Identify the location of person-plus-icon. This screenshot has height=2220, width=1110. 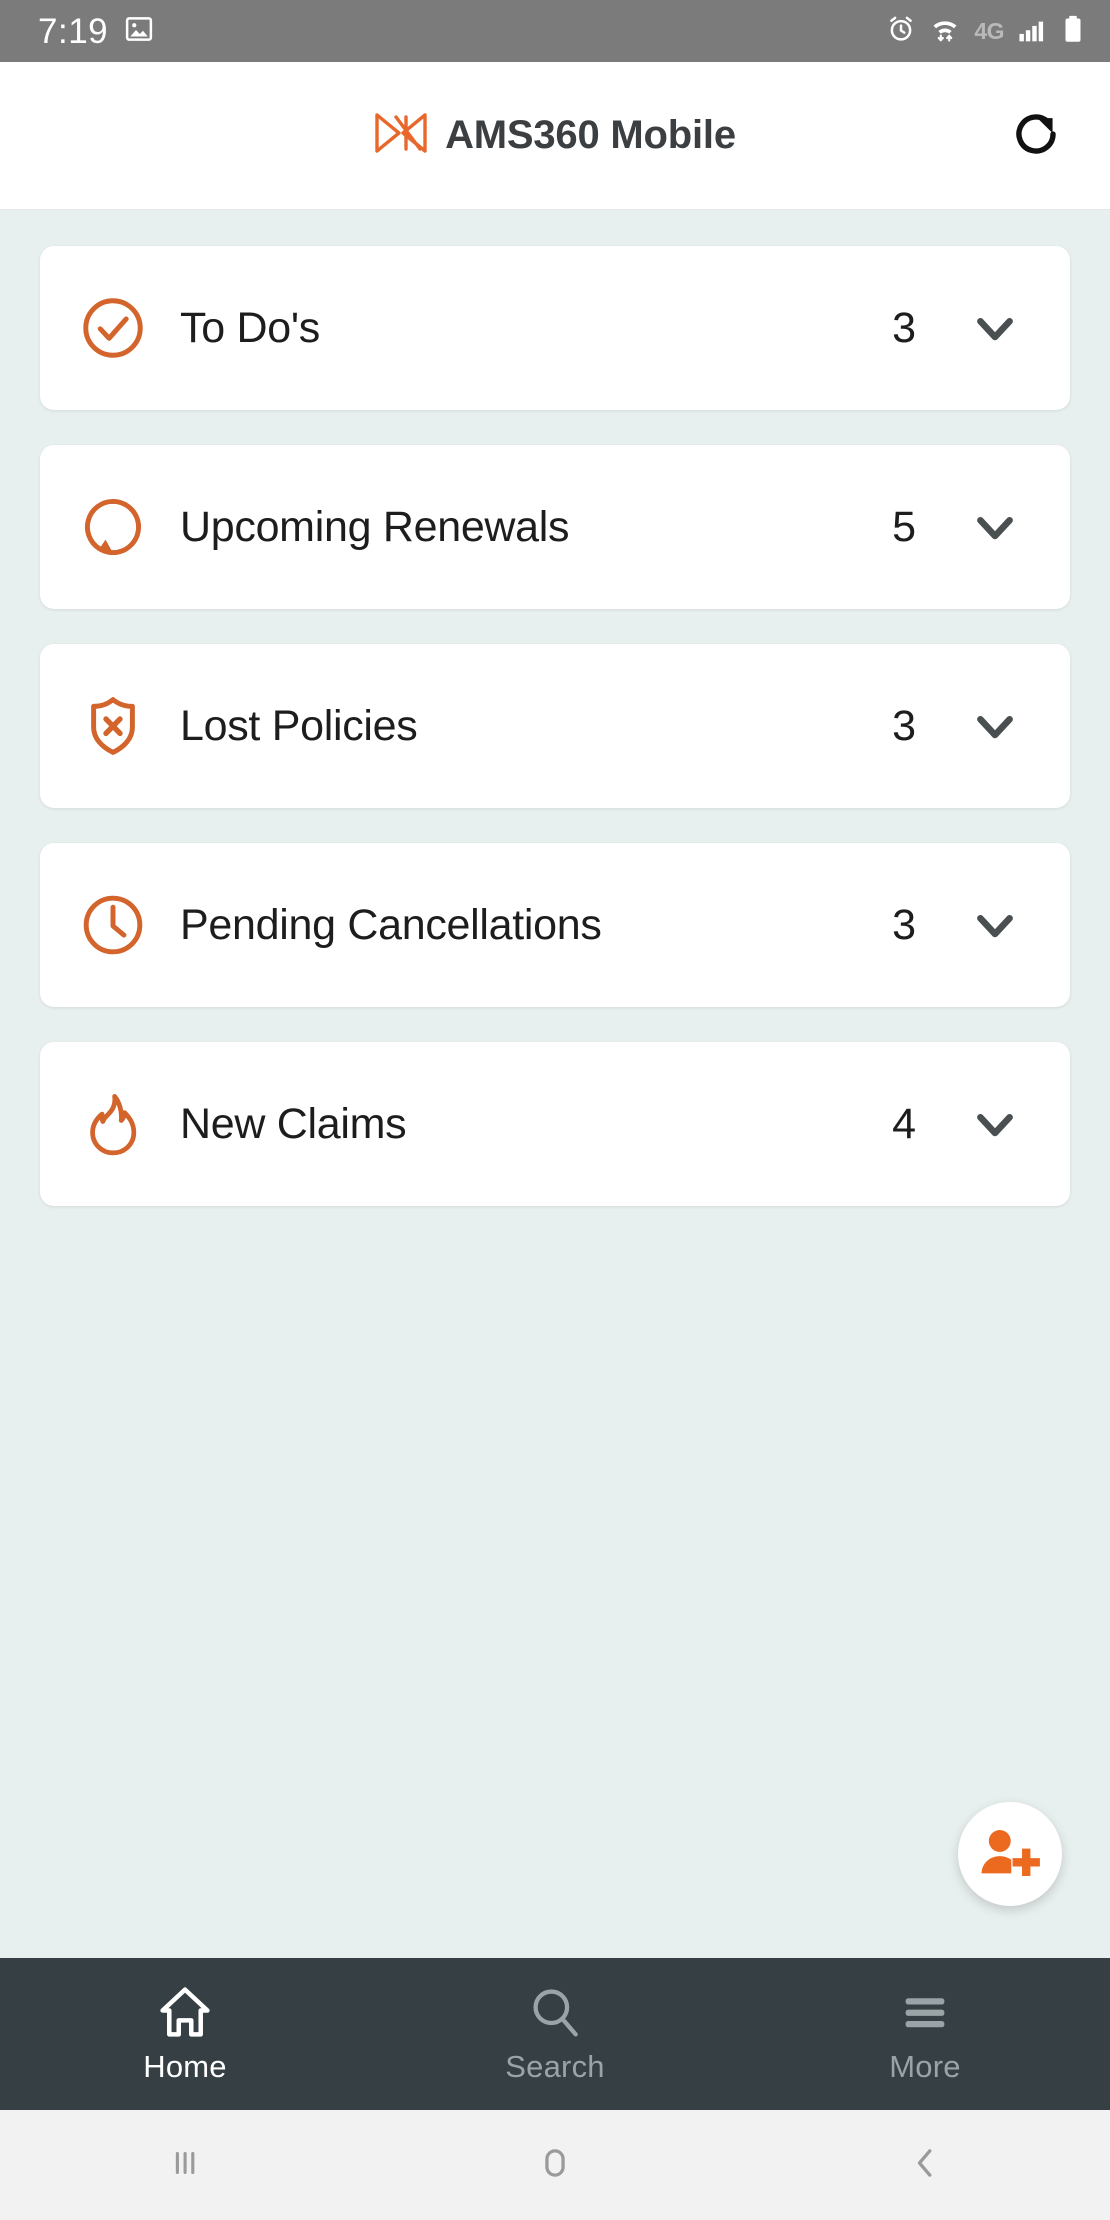
(1010, 1854).